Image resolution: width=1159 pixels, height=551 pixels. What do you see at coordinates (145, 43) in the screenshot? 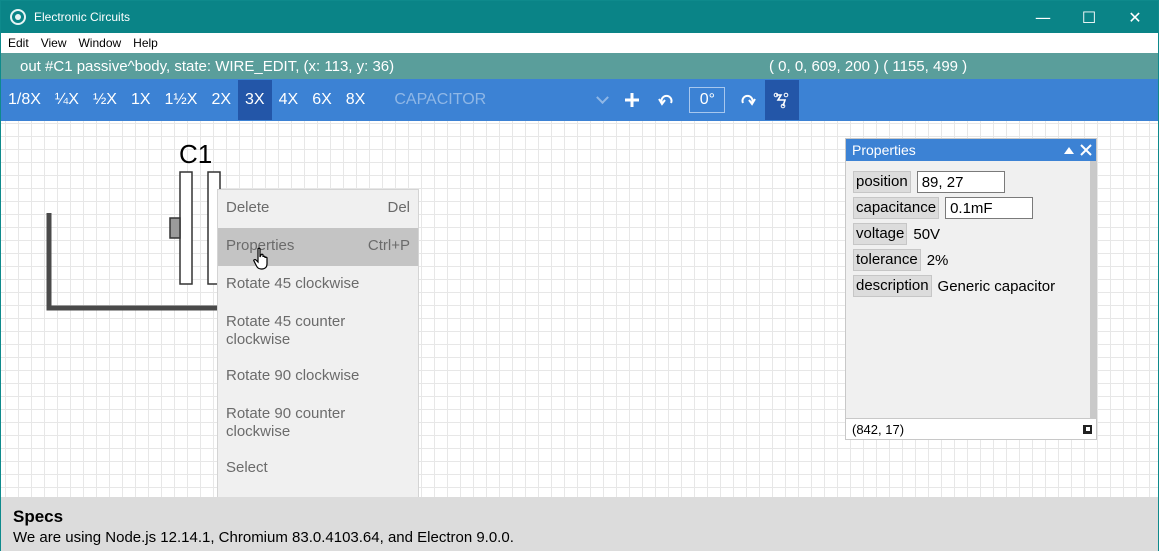
I see `menu-help: Help` at bounding box center [145, 43].